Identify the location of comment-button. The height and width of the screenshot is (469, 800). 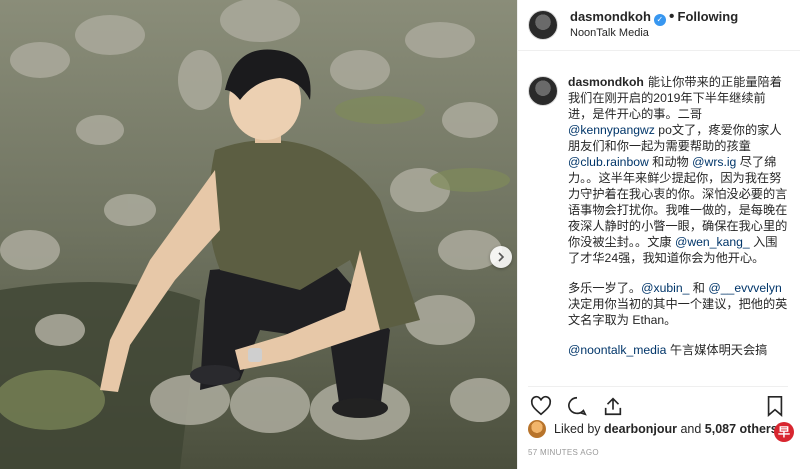
(577, 406).